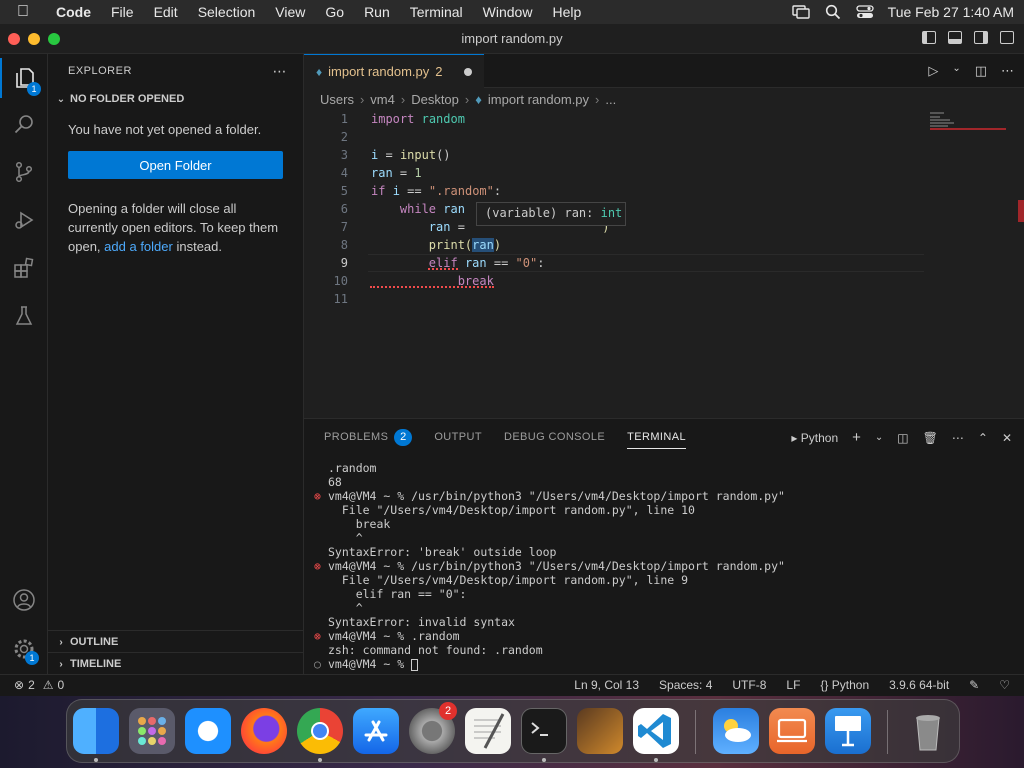 The image size is (1024, 768). I want to click on toggle-panel-icon, so click(955, 37).